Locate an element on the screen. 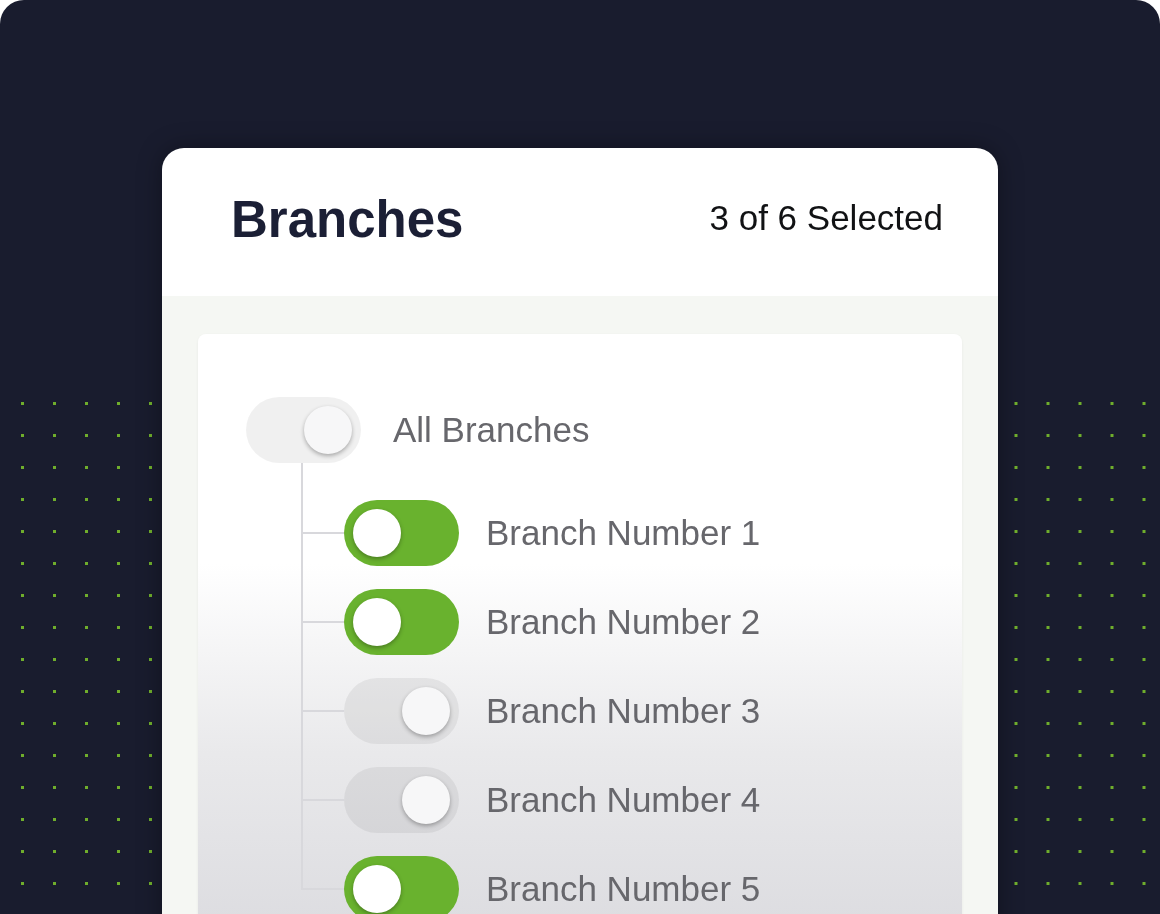 The image size is (1160, 914). toggle-label: Branch Number 3 is located at coordinates (623, 710).